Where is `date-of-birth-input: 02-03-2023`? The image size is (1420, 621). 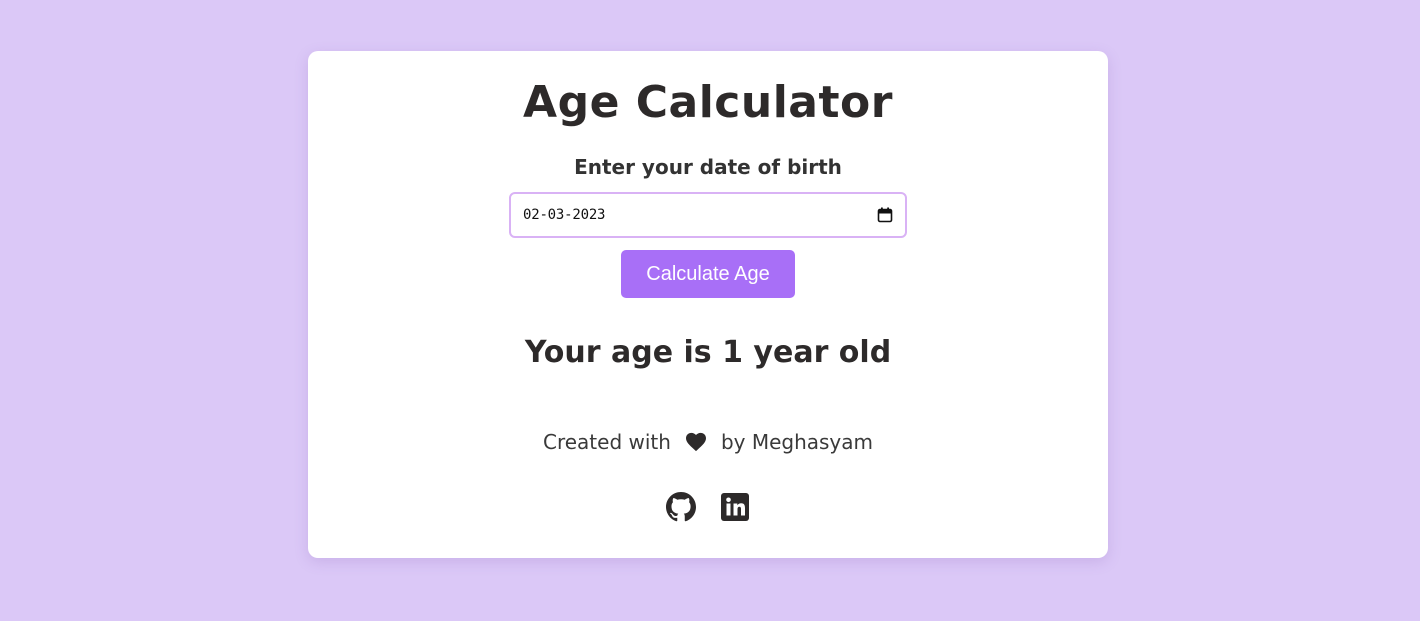
date-of-birth-input: 02-03-2023 is located at coordinates (708, 215).